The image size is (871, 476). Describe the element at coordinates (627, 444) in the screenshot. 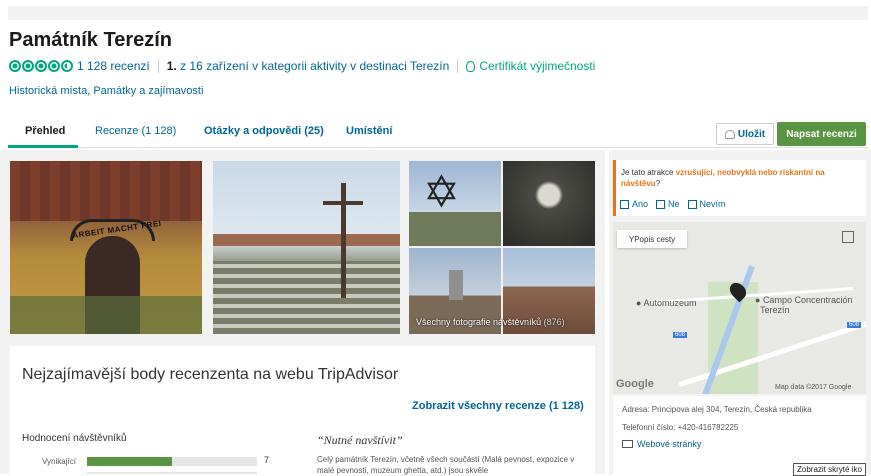

I see `monitor-icon` at that location.